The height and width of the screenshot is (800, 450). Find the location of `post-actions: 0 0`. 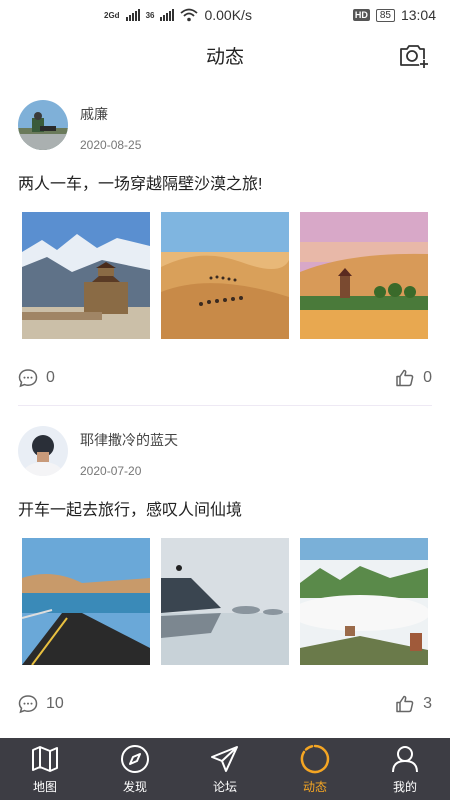

post-actions: 0 0 is located at coordinates (225, 378).